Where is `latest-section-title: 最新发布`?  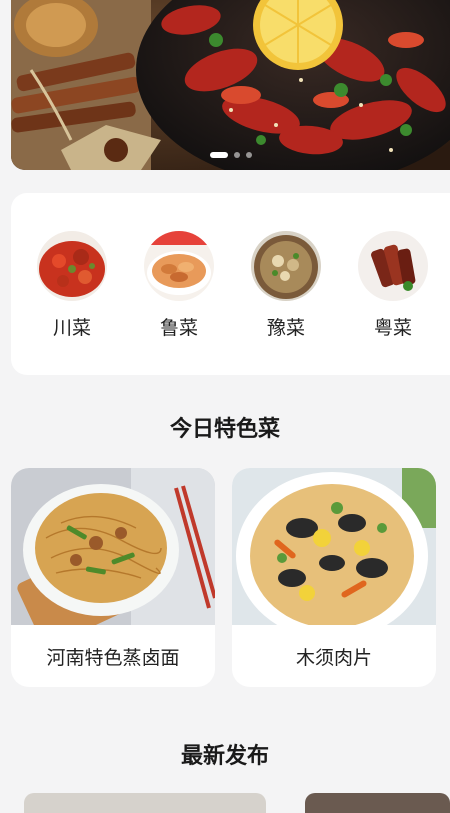
latest-section-title: 最新发布 is located at coordinates (224, 756).